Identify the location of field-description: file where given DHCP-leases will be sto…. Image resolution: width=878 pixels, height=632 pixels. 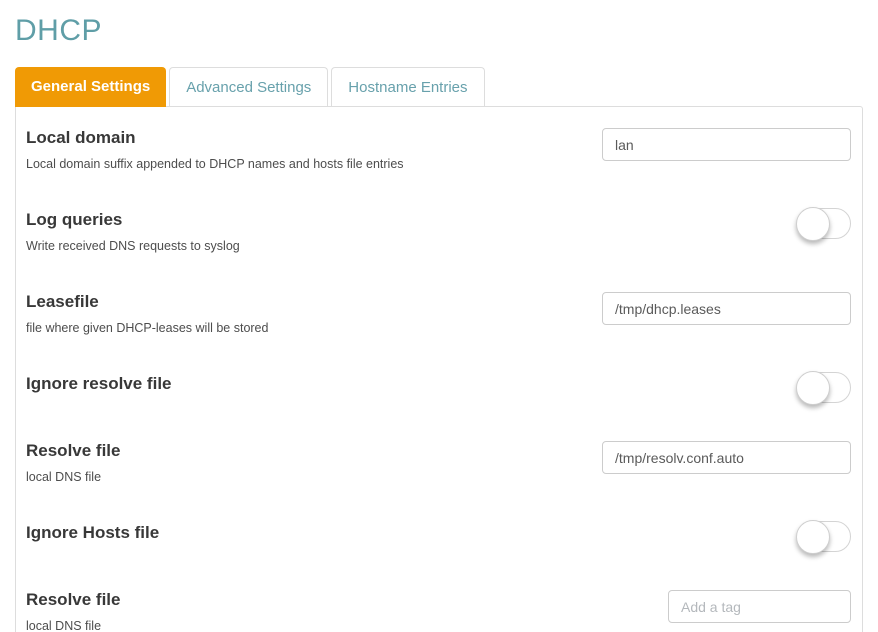
(147, 328).